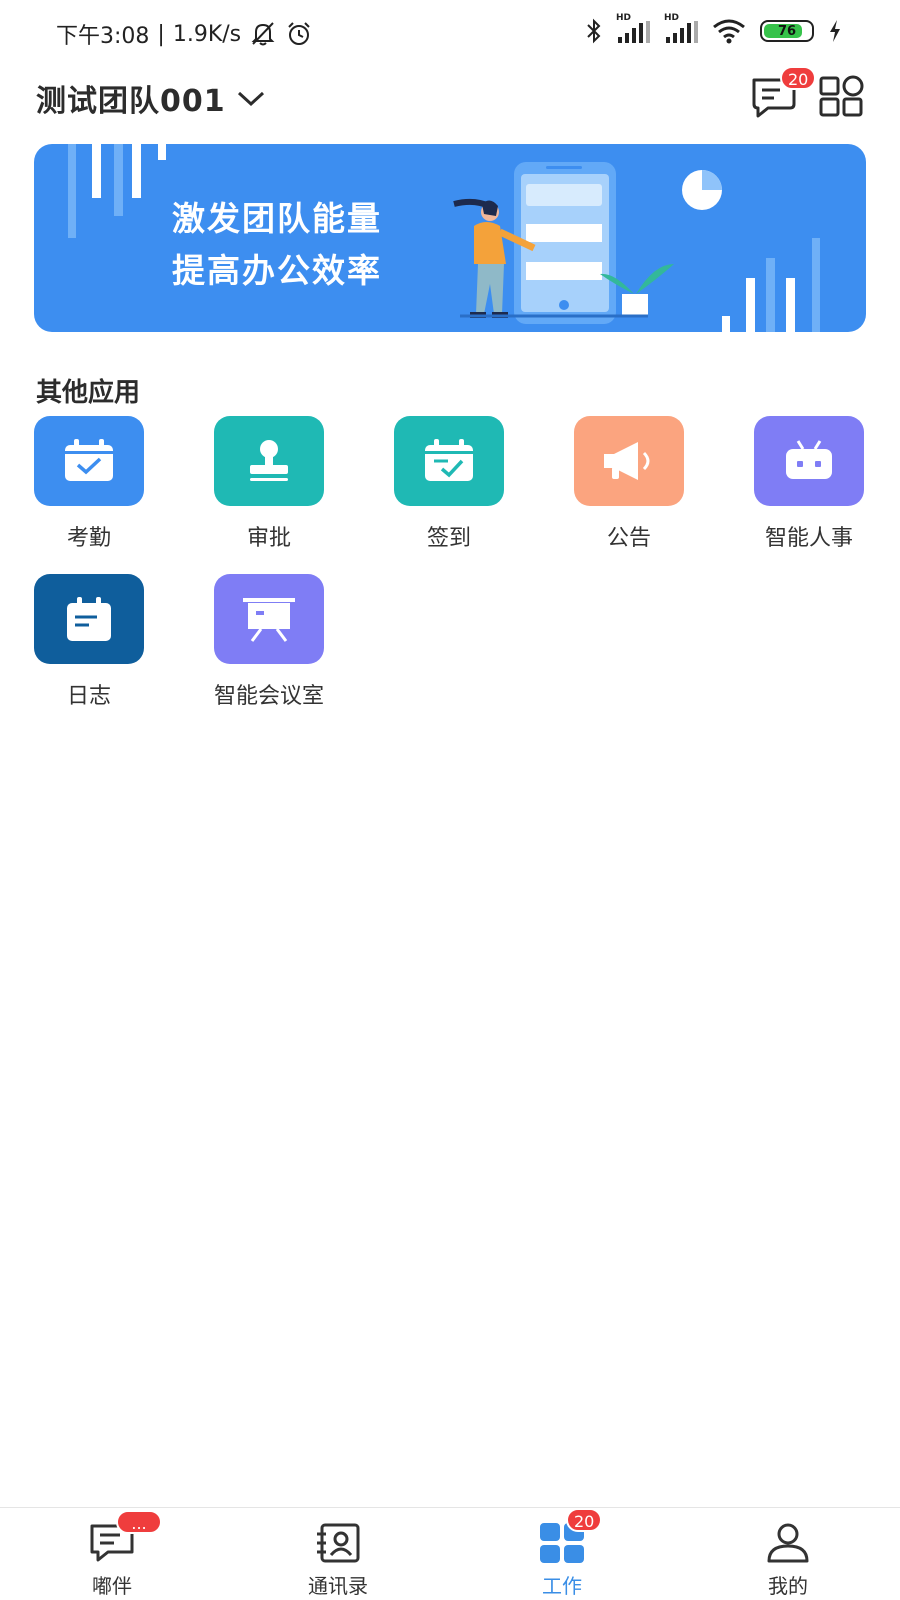 Image resolution: width=900 pixels, height=1600 pixels. I want to click on app-smart-hr: 智能人事, so click(800, 486).